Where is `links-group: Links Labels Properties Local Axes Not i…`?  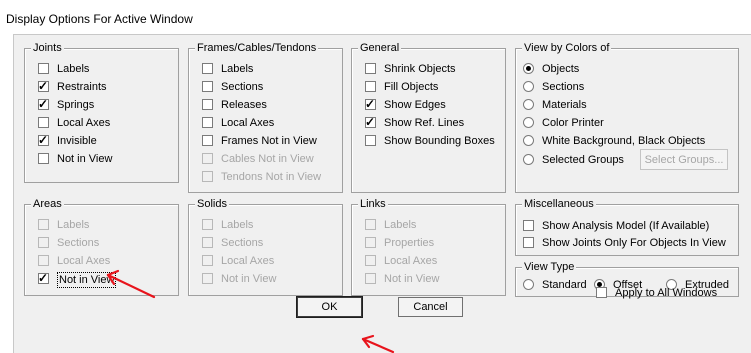 links-group: Links Labels Properties Local Axes Not i… is located at coordinates (428, 247).